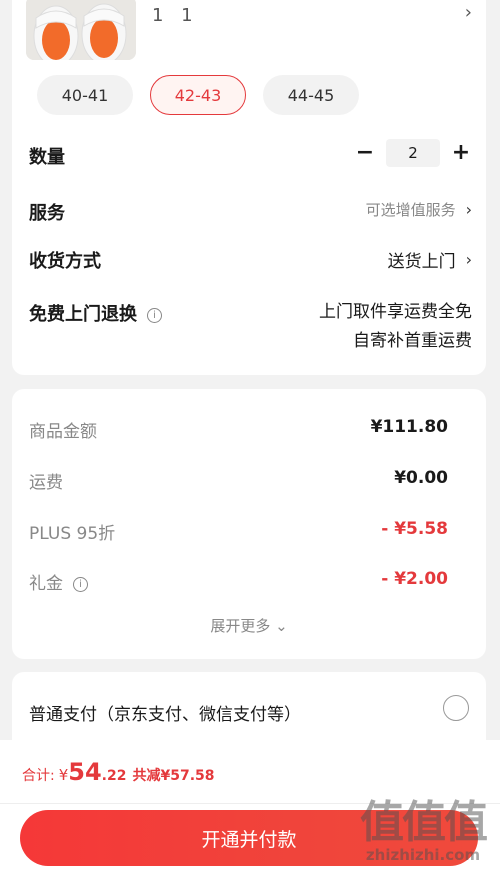 The image size is (500, 872). Describe the element at coordinates (175, 15) in the screenshot. I see `sku-summary: 1 1` at that location.